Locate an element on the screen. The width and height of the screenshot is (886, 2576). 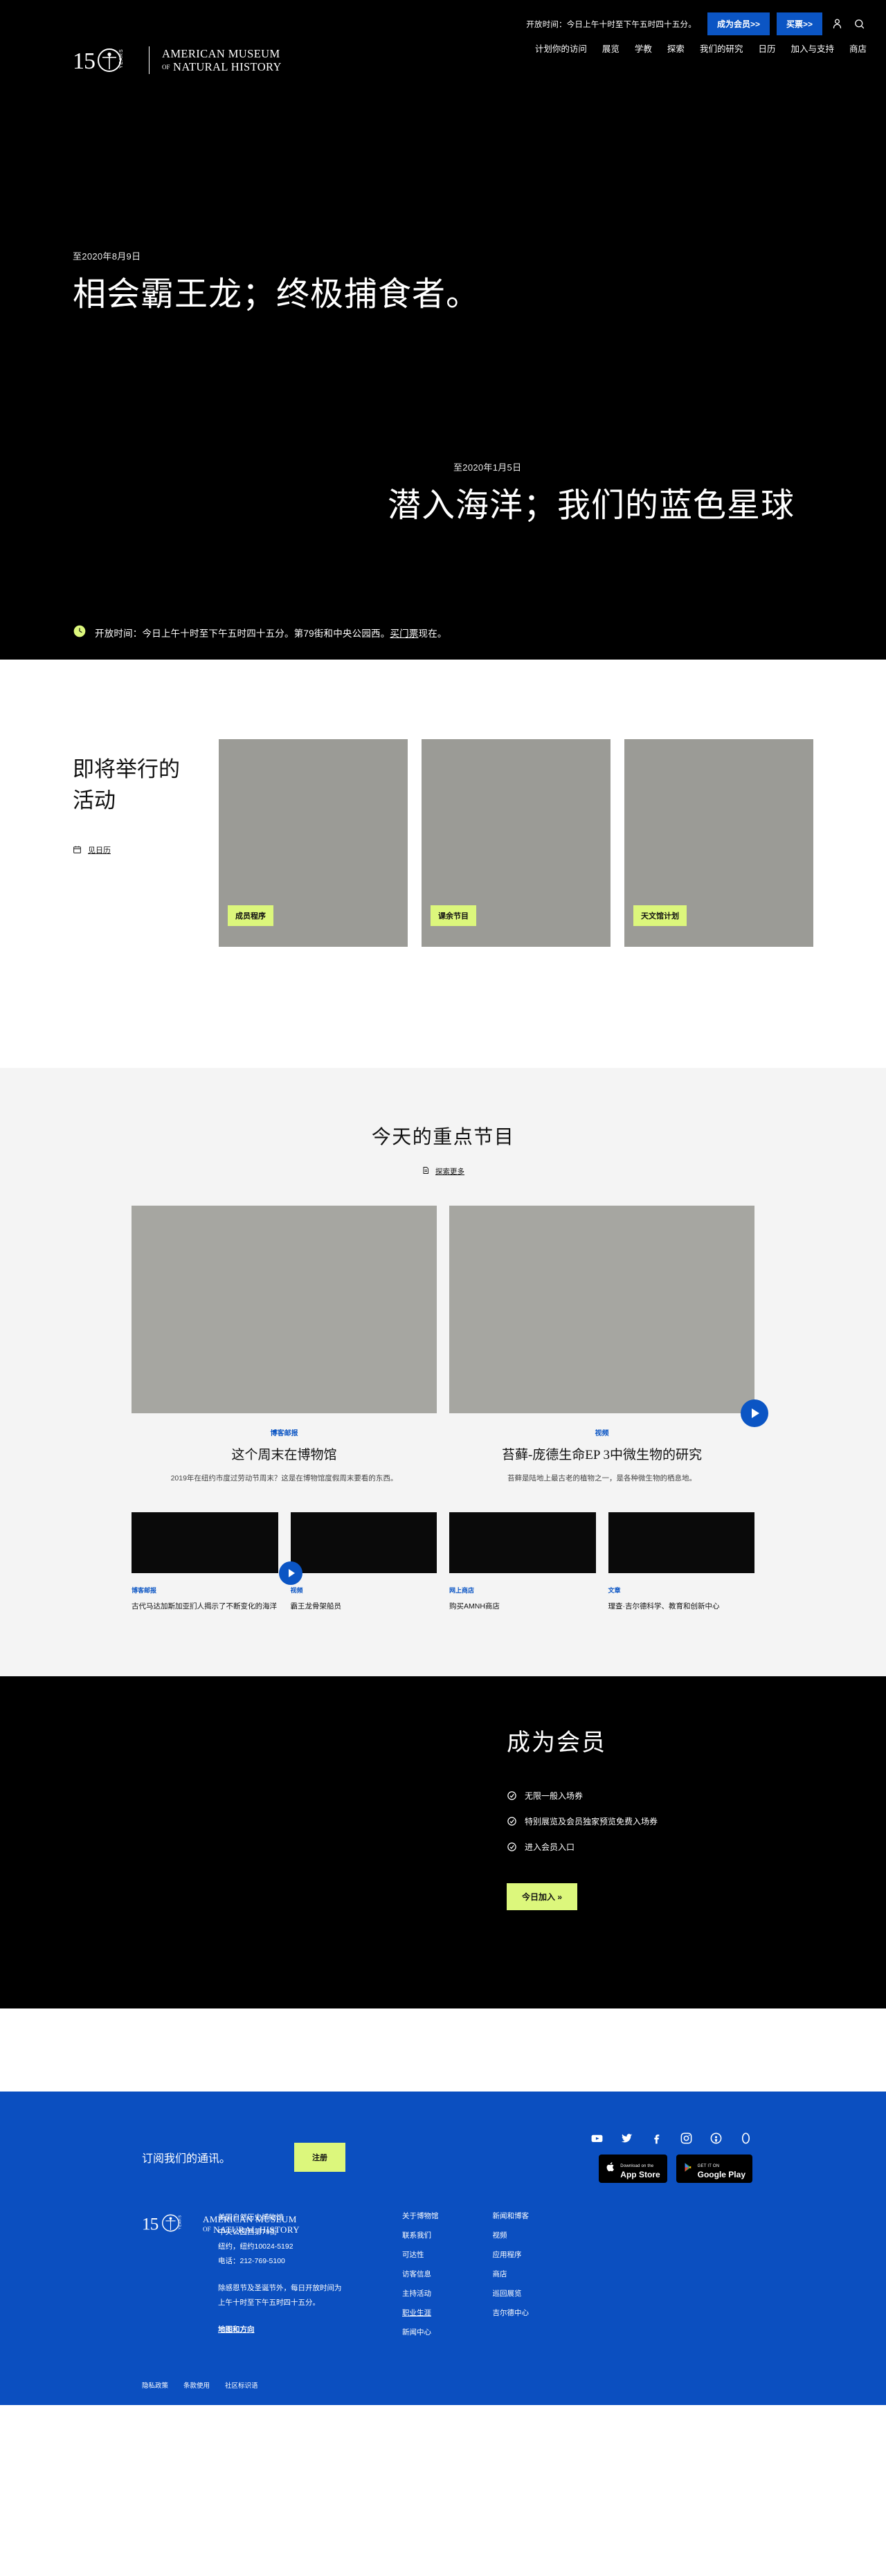
join-today-button: 今日加入 » is located at coordinates (542, 1897).